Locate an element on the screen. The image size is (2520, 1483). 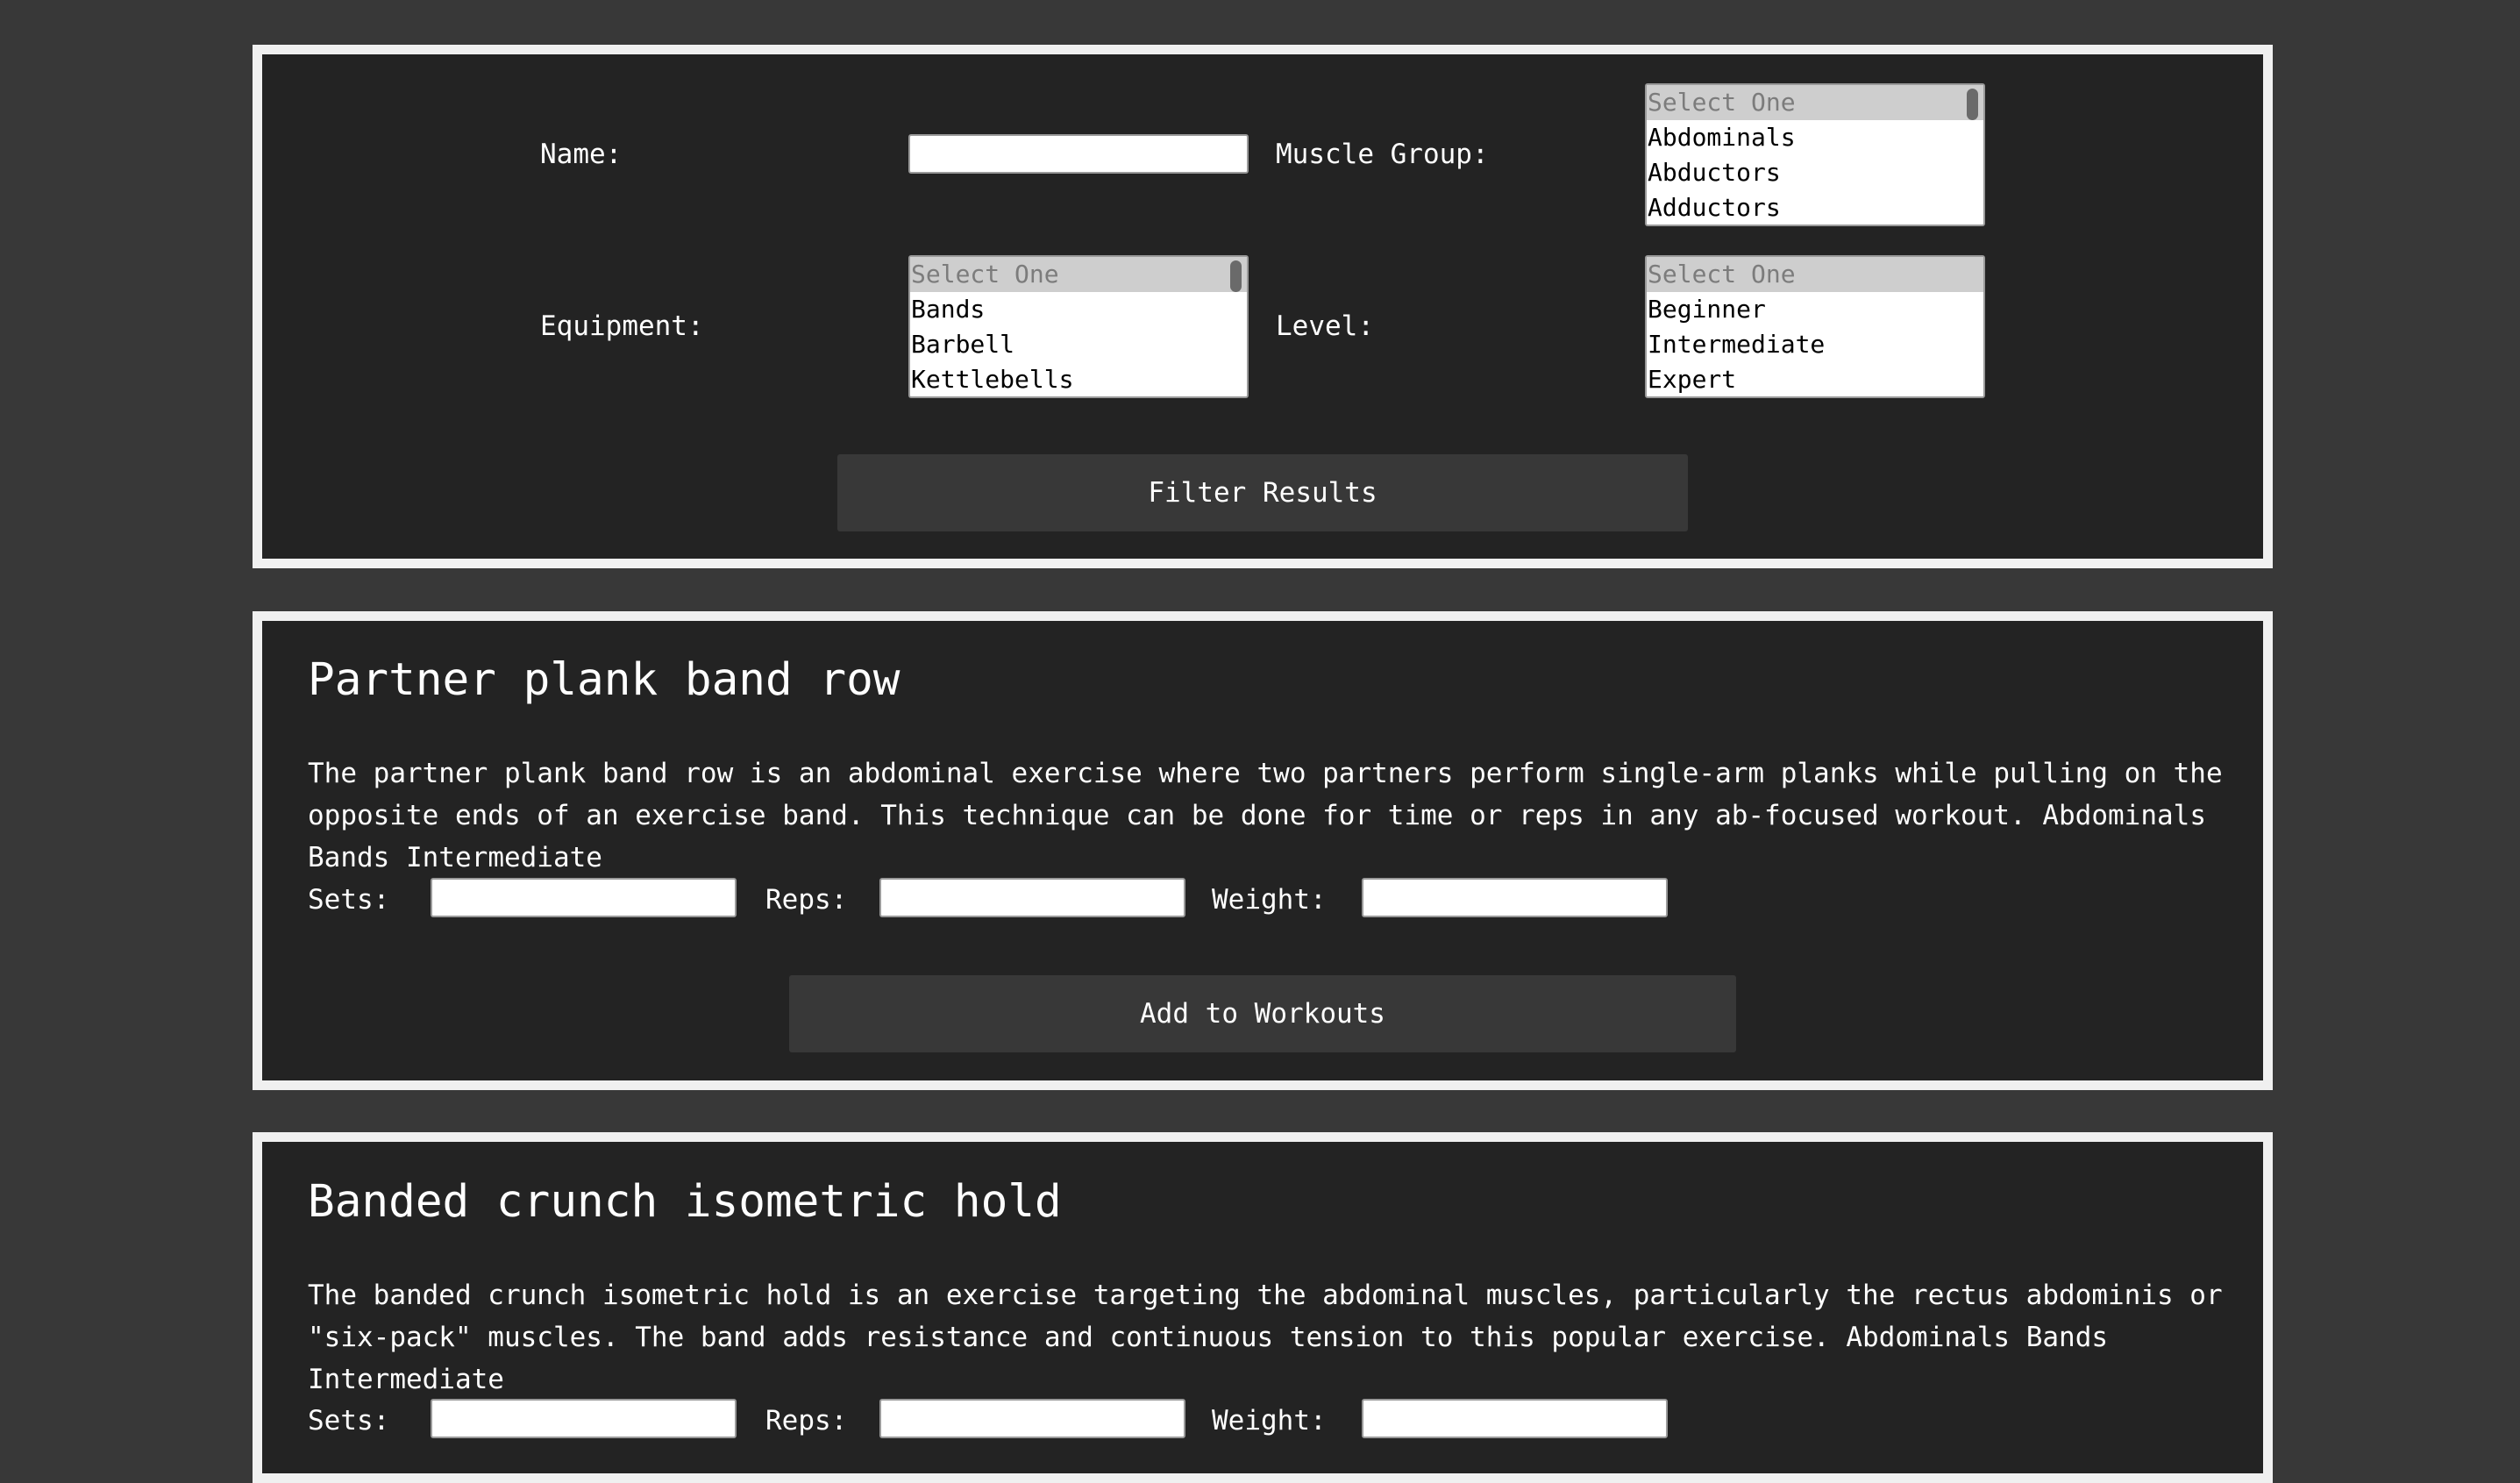
muscle-option-abductors: Abductors is located at coordinates (1815, 172).